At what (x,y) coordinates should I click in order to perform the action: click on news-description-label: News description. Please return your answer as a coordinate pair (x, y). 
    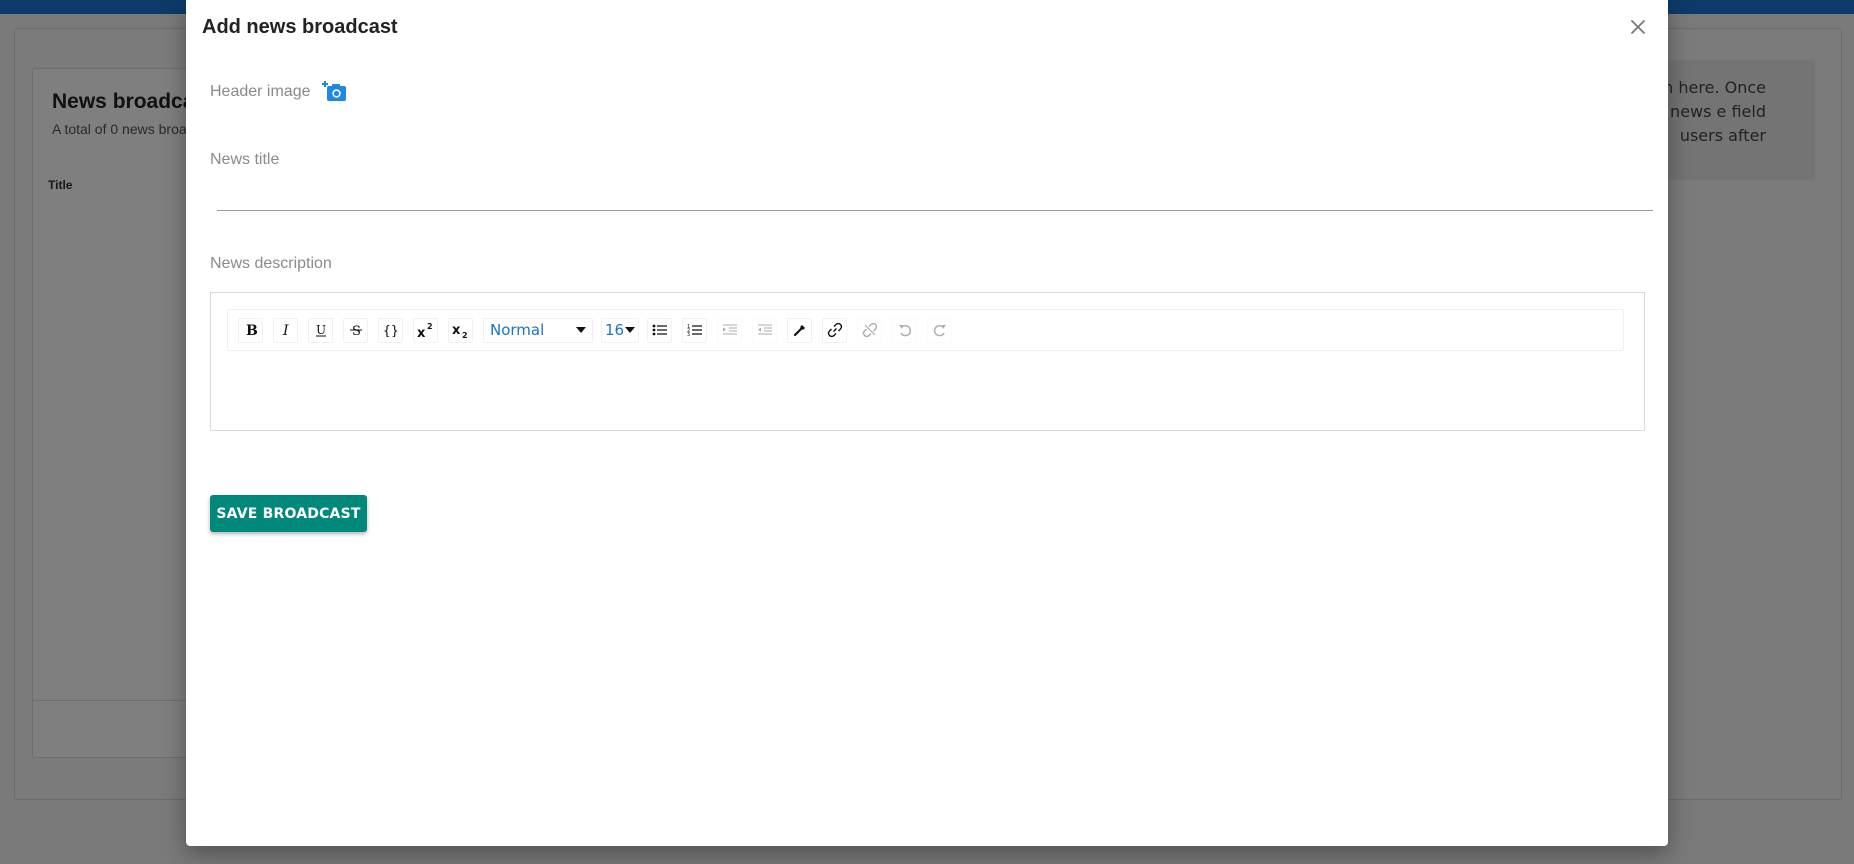
    Looking at the image, I should click on (271, 263).